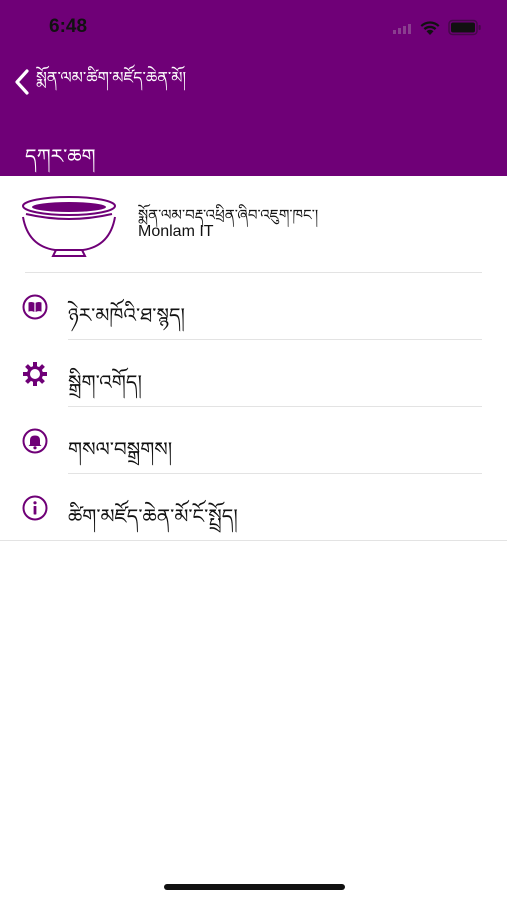  What do you see at coordinates (68, 26) in the screenshot?
I see `status-time: 6:48` at bounding box center [68, 26].